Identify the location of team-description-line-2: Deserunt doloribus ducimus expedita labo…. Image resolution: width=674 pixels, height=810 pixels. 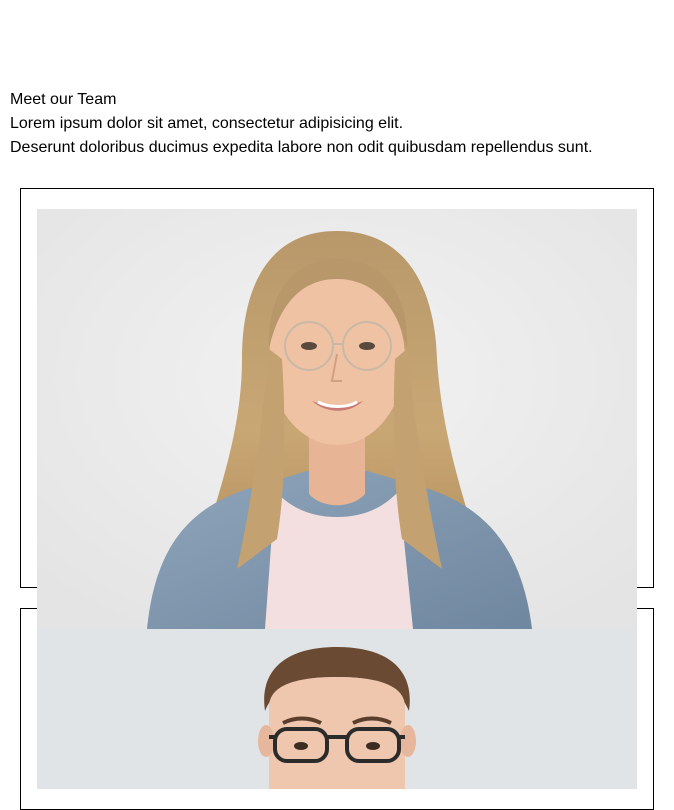
(301, 147).